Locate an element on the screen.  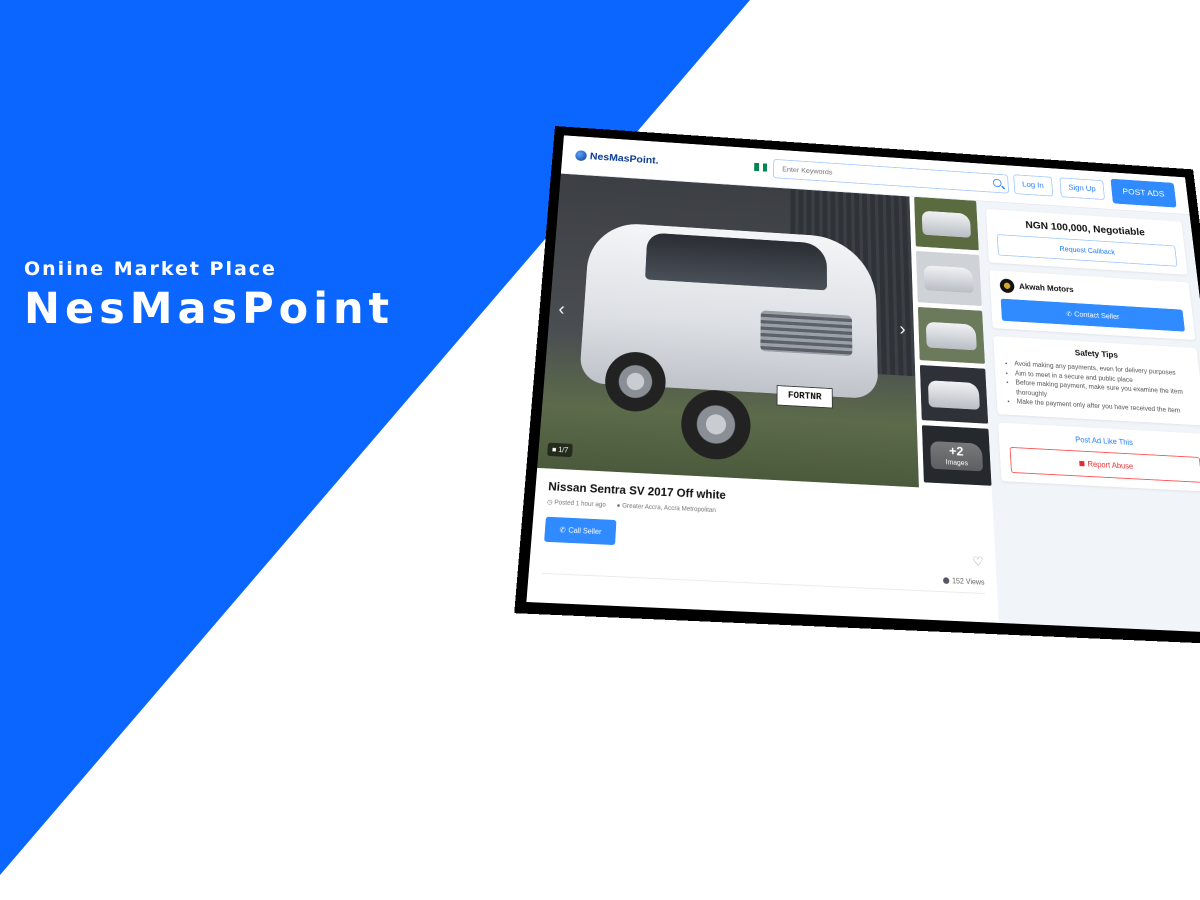
price-card: NGN 100,000, Negotiable Request Callback is located at coordinates (1086, 241).